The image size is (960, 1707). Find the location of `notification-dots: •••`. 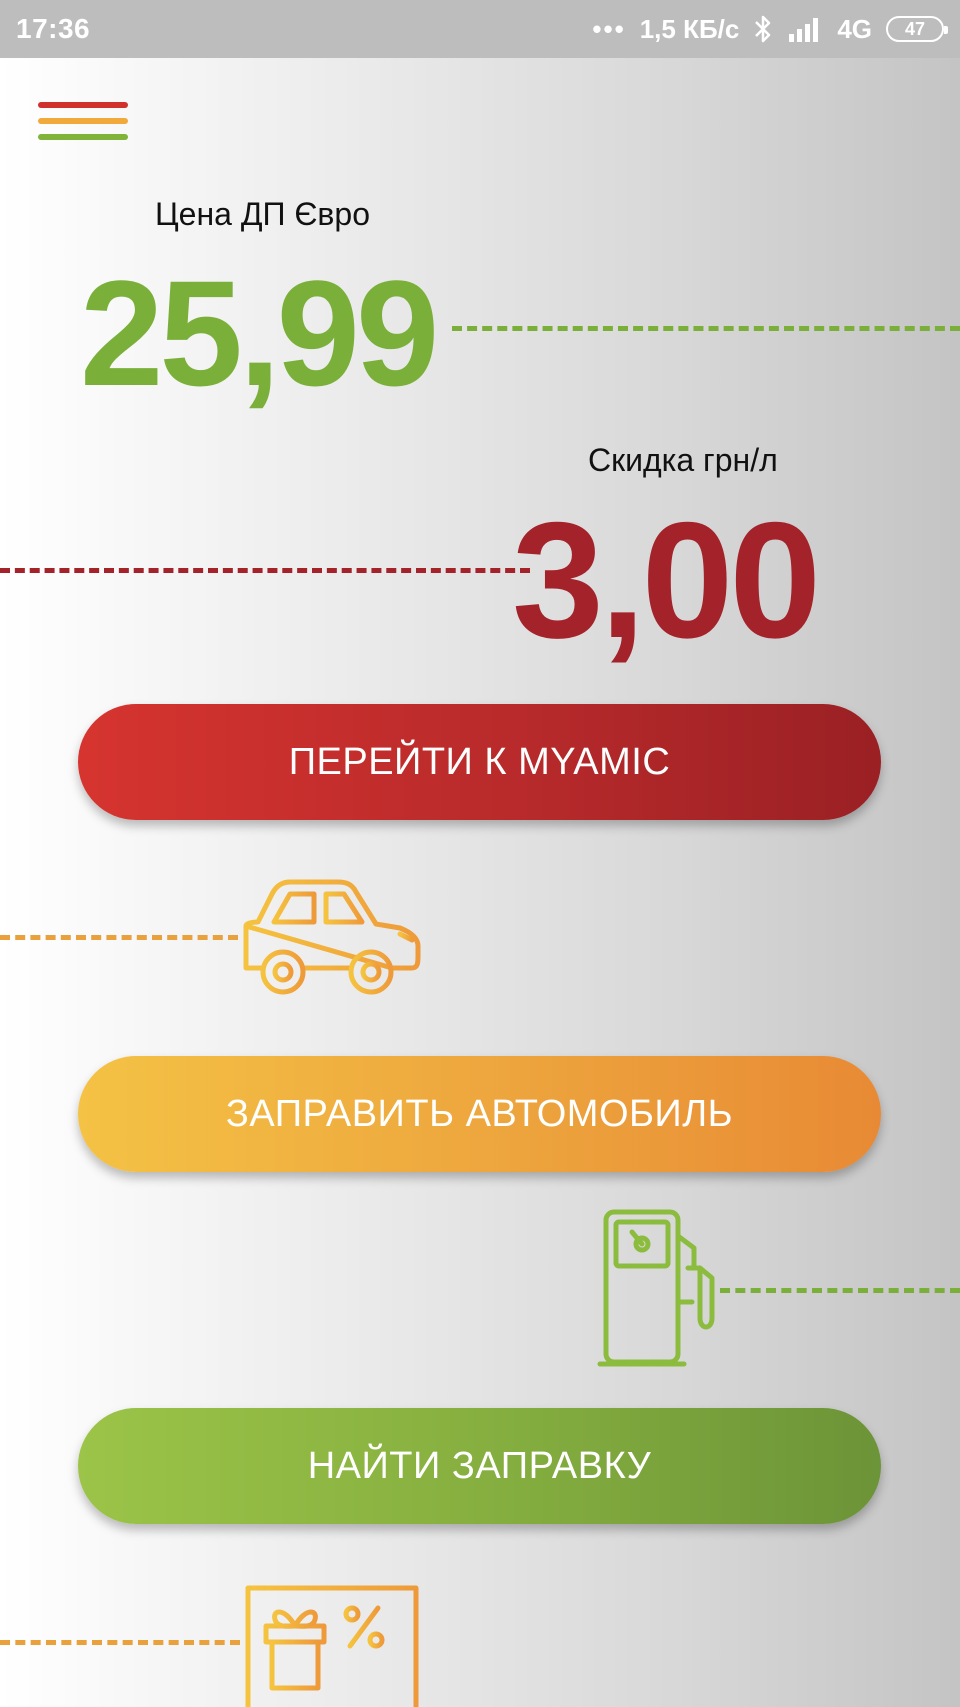

notification-dots: ••• is located at coordinates (609, 28).